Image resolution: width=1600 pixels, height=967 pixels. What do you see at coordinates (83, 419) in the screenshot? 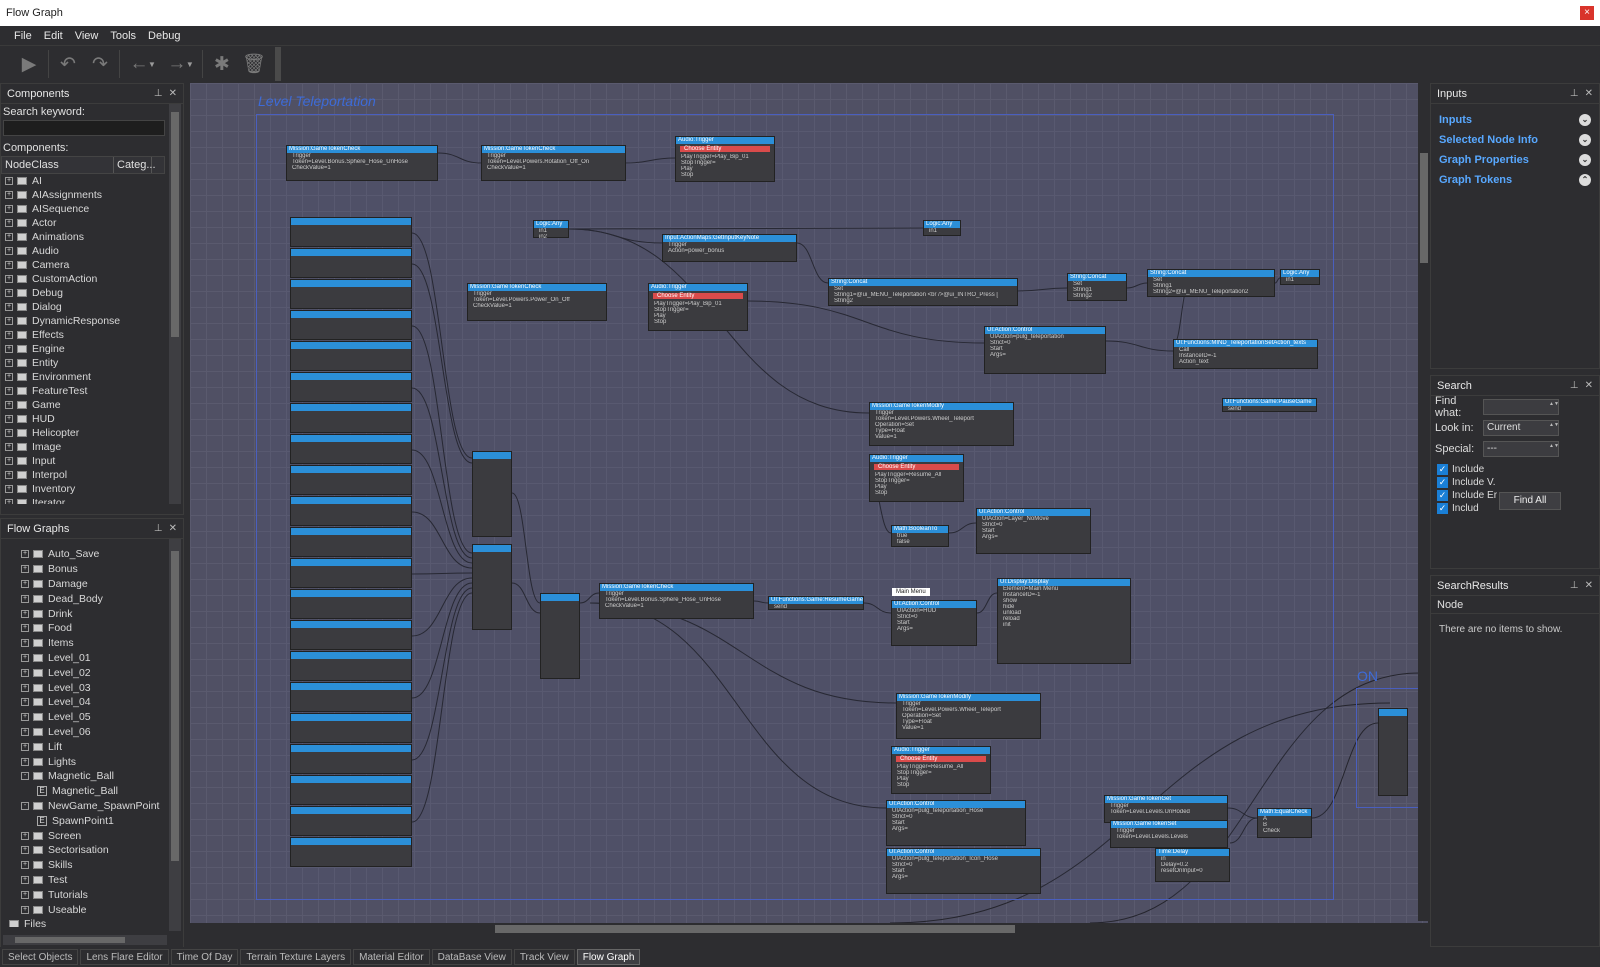
I see `component-category-item: + HUD` at bounding box center [83, 419].